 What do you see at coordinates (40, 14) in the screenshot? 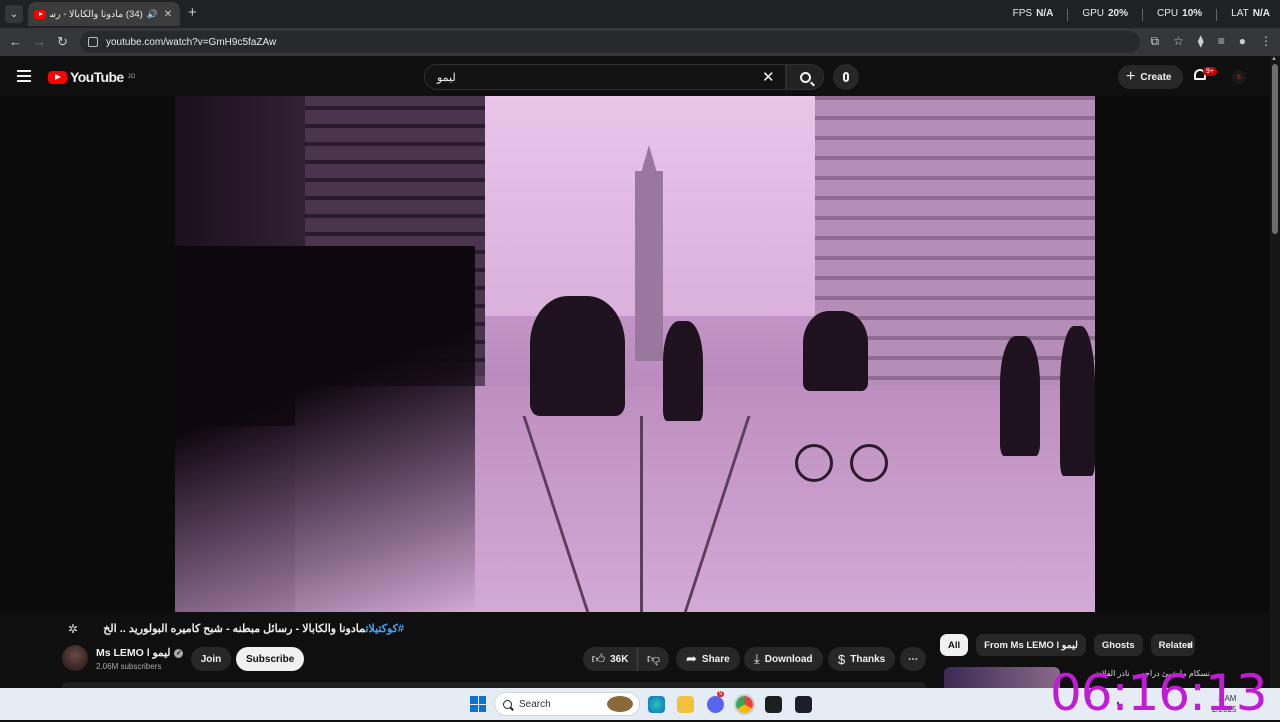
I see `youtube-favicon-icon` at bounding box center [40, 14].